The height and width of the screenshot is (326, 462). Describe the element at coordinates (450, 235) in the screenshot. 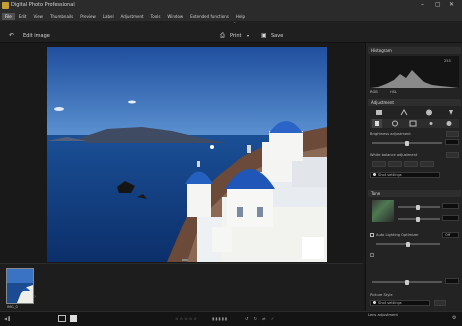

I see `auto-lighting-select: Off` at that location.